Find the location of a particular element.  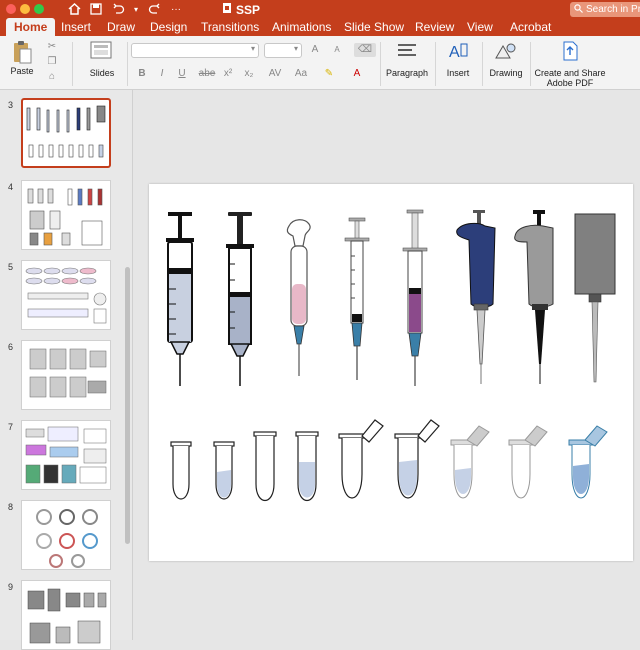

tab-design: Design is located at coordinates (168, 27).